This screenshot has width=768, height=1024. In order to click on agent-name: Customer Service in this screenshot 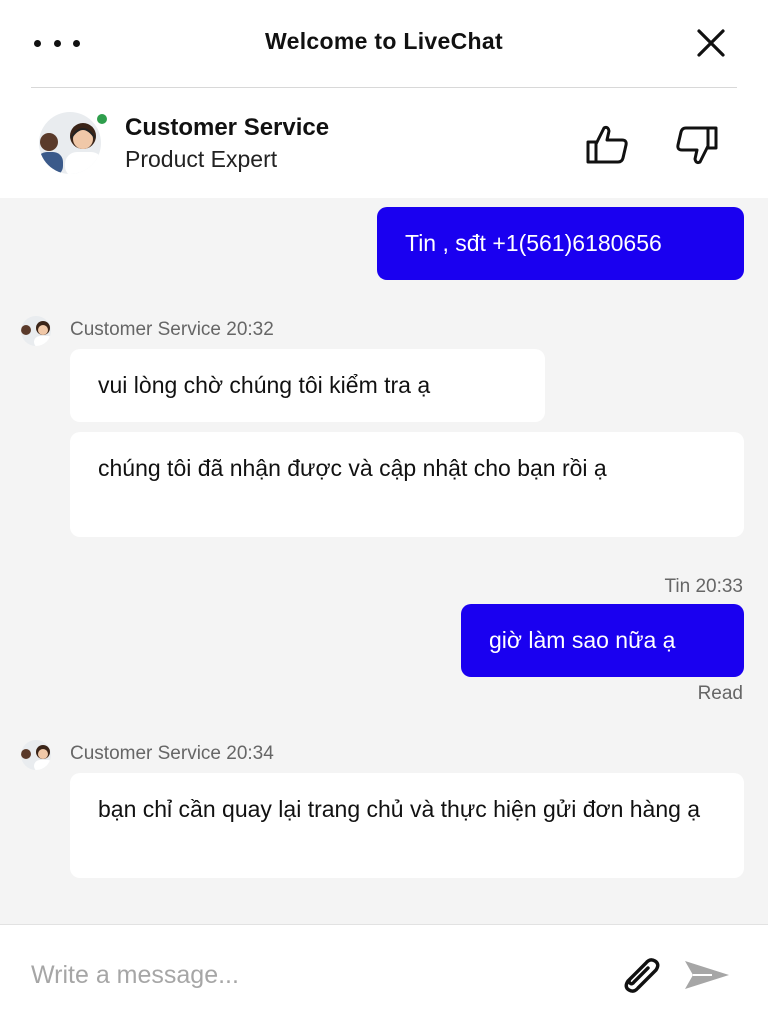, I will do `click(227, 127)`.